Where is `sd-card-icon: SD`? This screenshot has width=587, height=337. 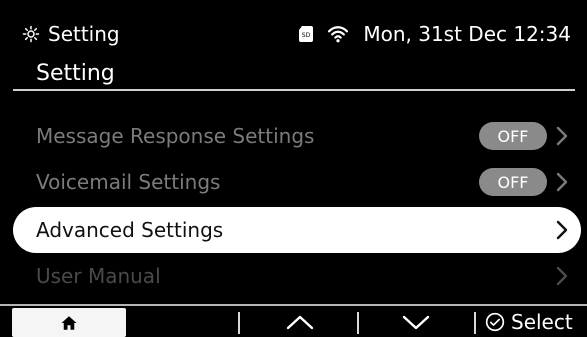 sd-card-icon: SD is located at coordinates (306, 34).